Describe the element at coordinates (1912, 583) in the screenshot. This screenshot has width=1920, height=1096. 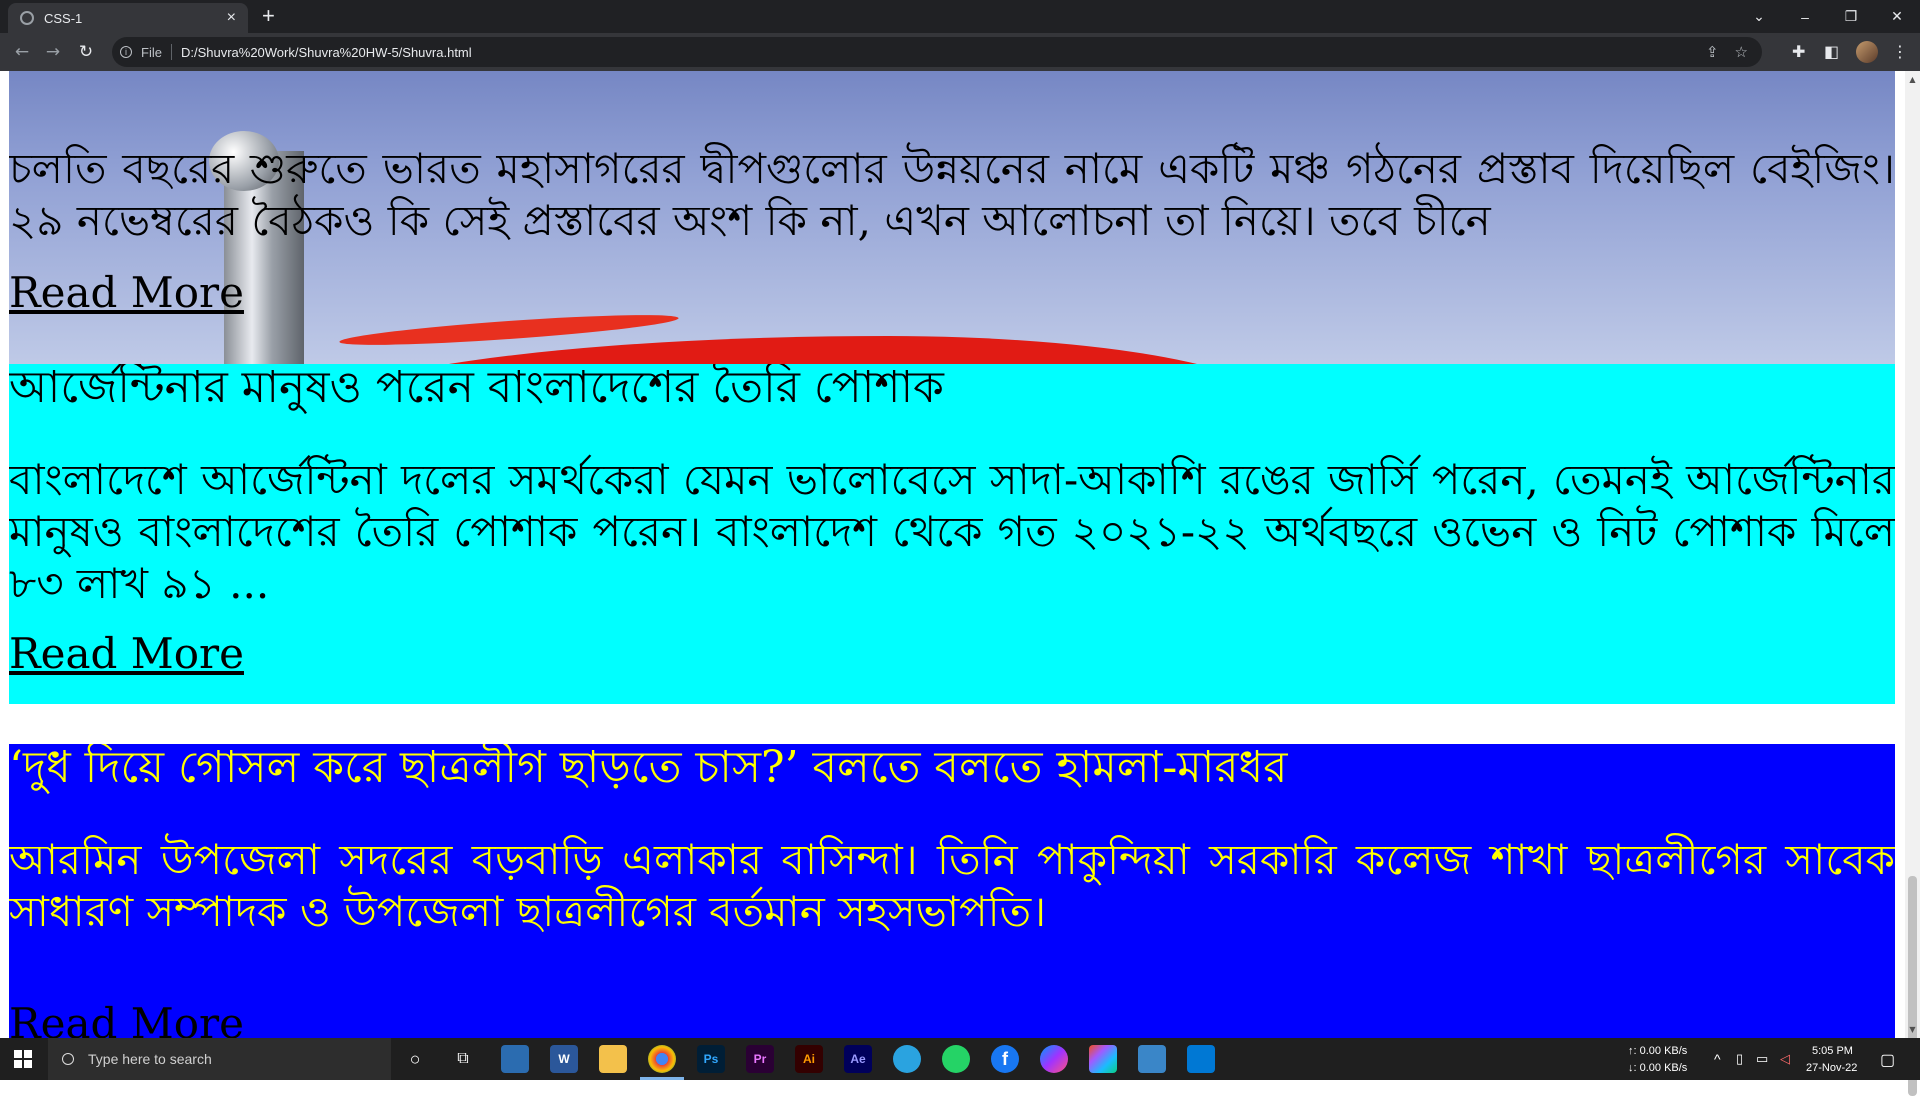
I see `vertical-scrollbar: ▲ ▼` at that location.